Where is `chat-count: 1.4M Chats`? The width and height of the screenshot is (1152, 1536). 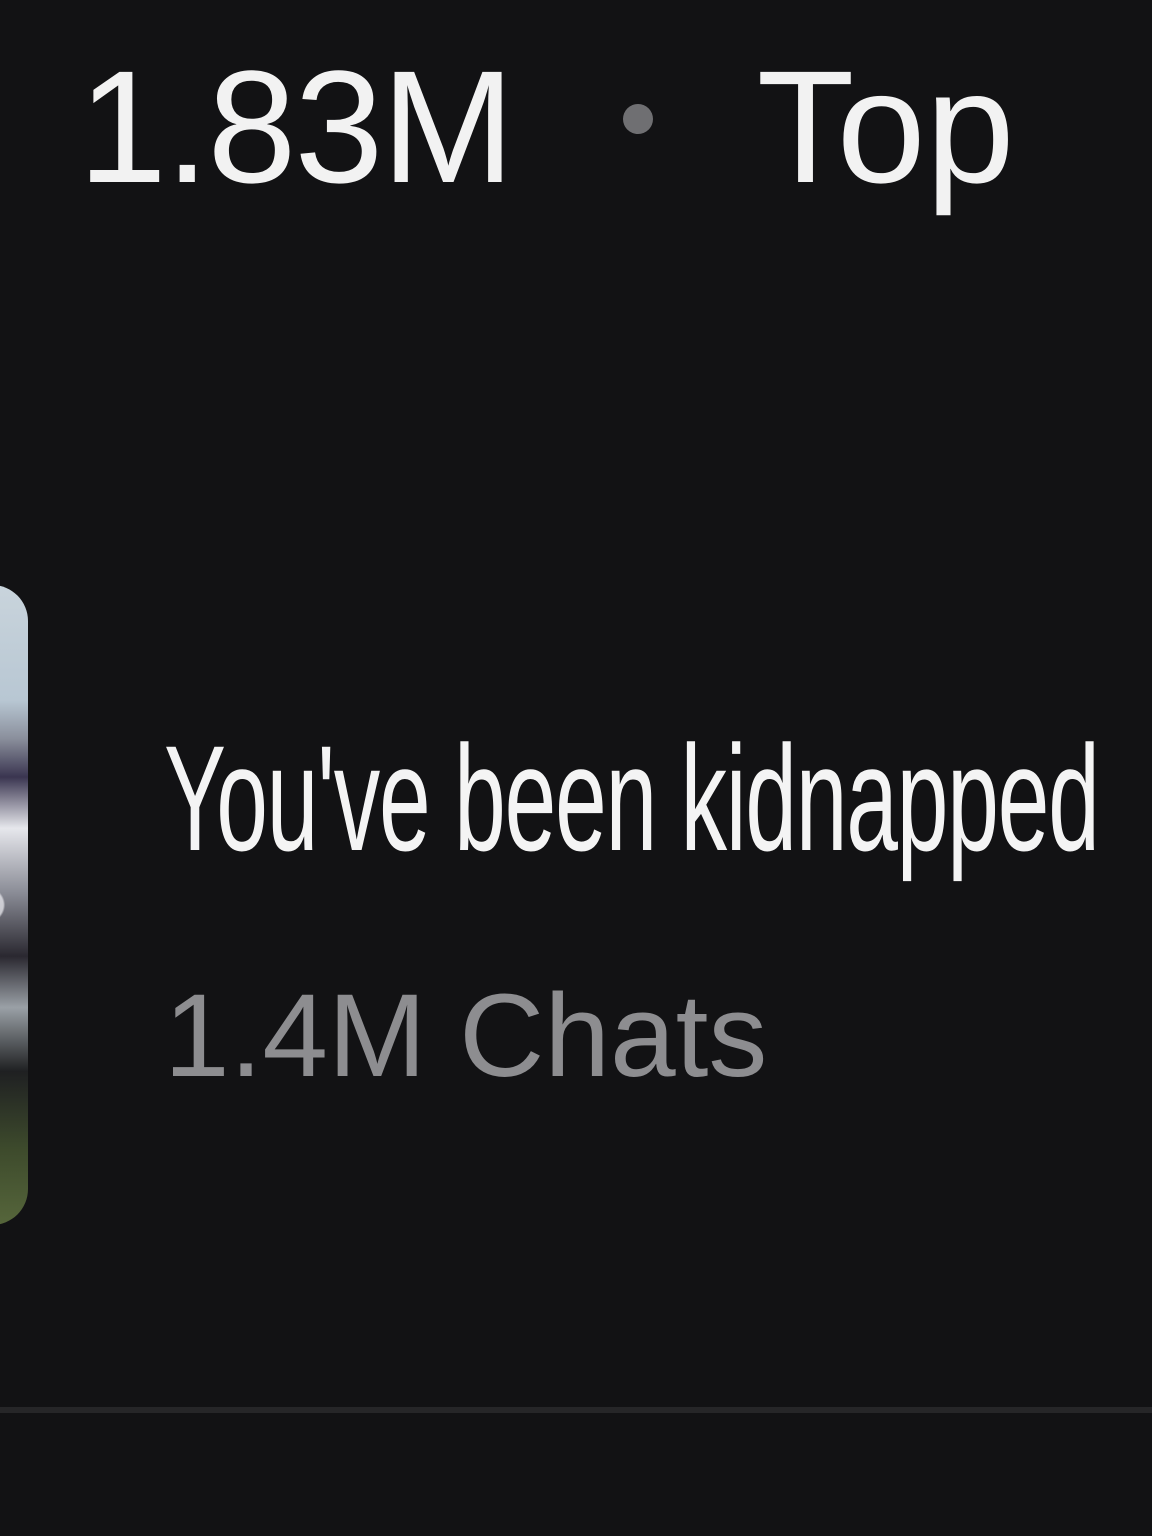
chat-count: 1.4M Chats is located at coordinates (466, 1036).